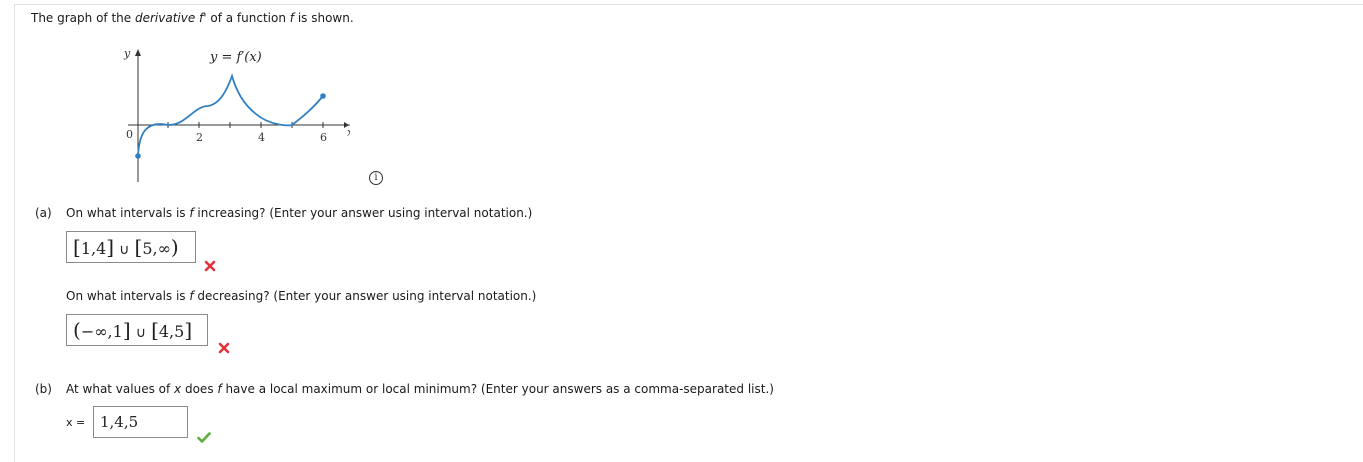  I want to click on x-equals-label: x =, so click(76, 422).